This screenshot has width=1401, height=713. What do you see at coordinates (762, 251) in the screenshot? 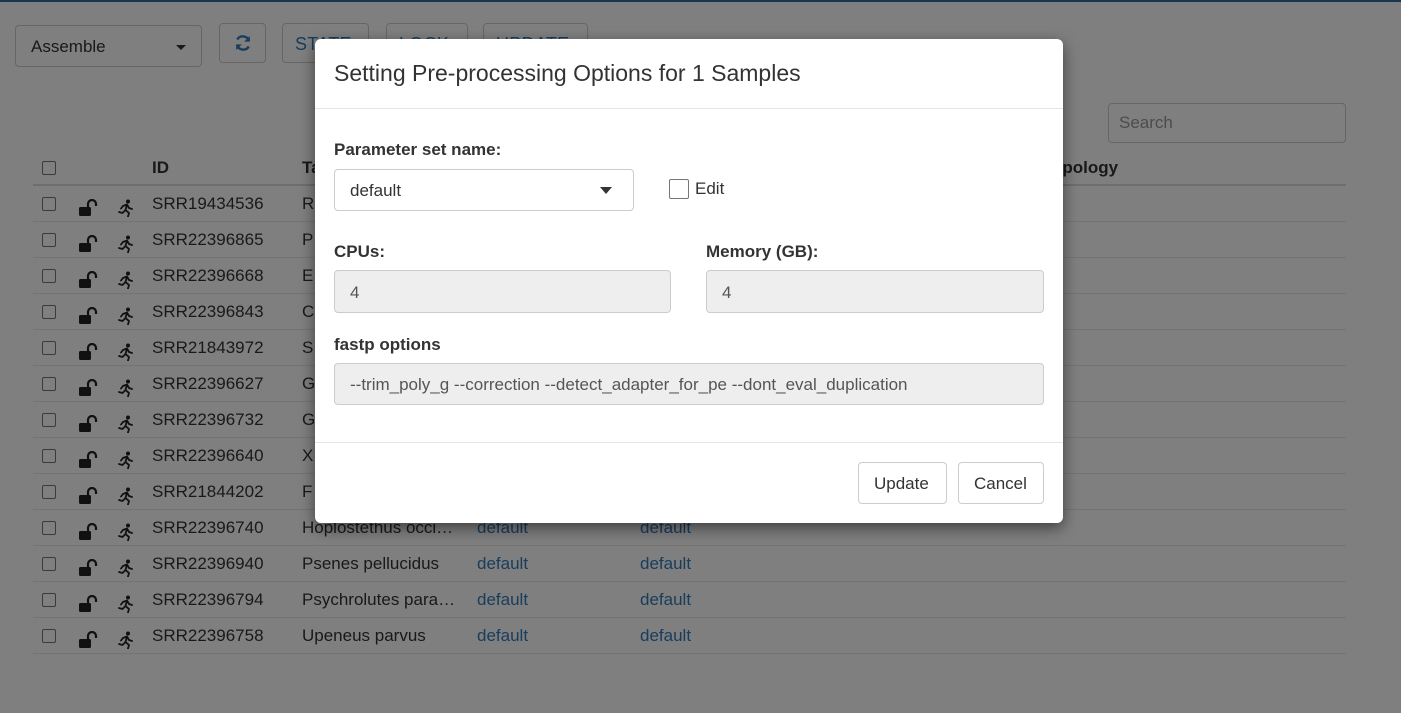
I see `memory-label: Memory (GB):` at bounding box center [762, 251].